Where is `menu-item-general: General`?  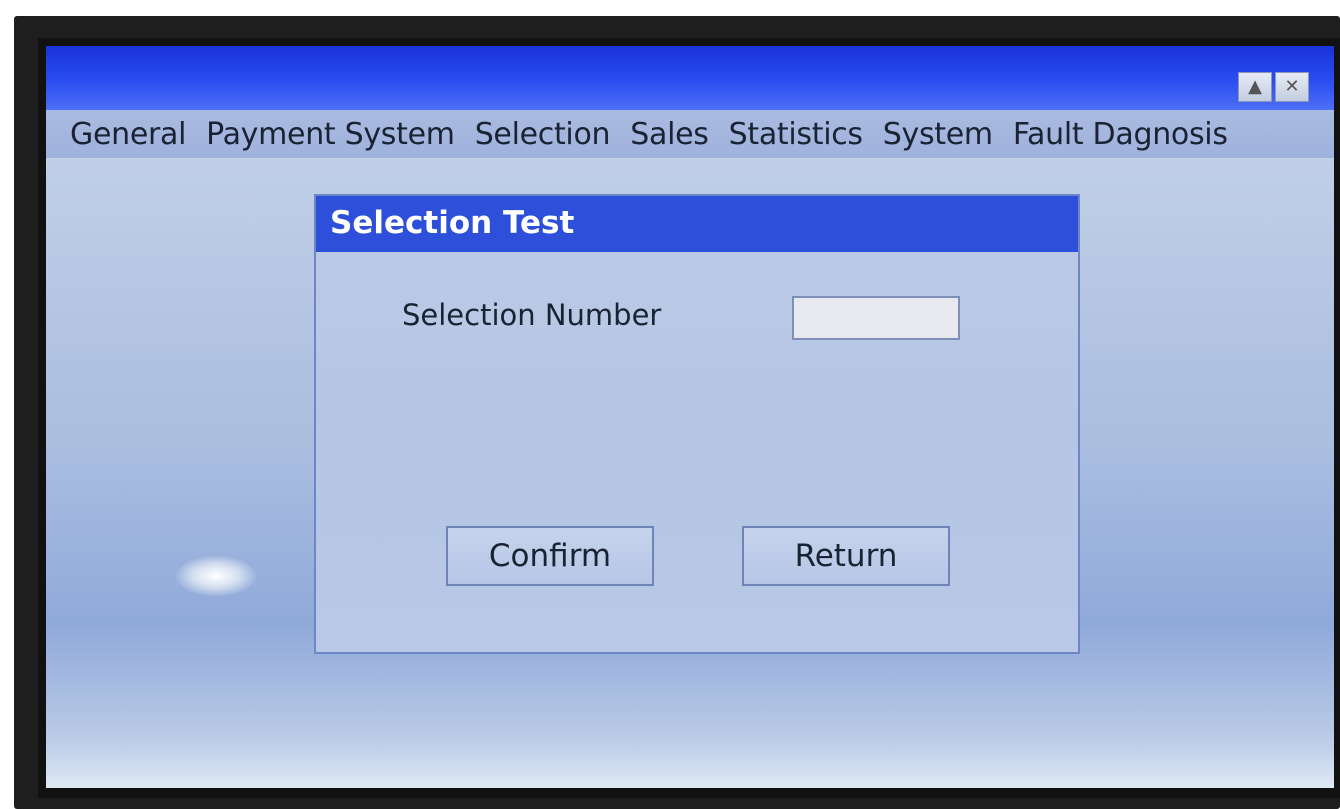 menu-item-general: General is located at coordinates (128, 134).